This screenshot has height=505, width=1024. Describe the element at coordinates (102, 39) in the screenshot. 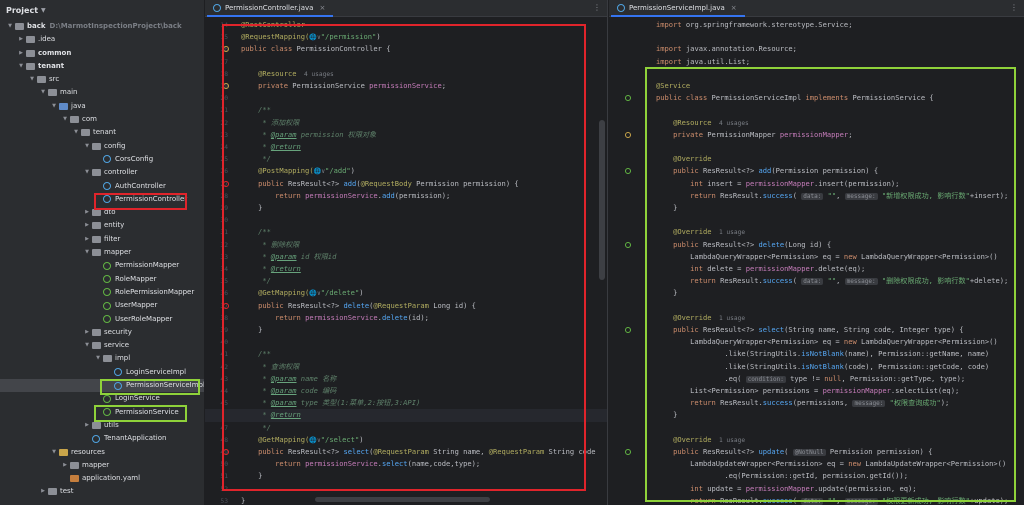

I see `tree-item--idea: ▶ .idea` at that location.